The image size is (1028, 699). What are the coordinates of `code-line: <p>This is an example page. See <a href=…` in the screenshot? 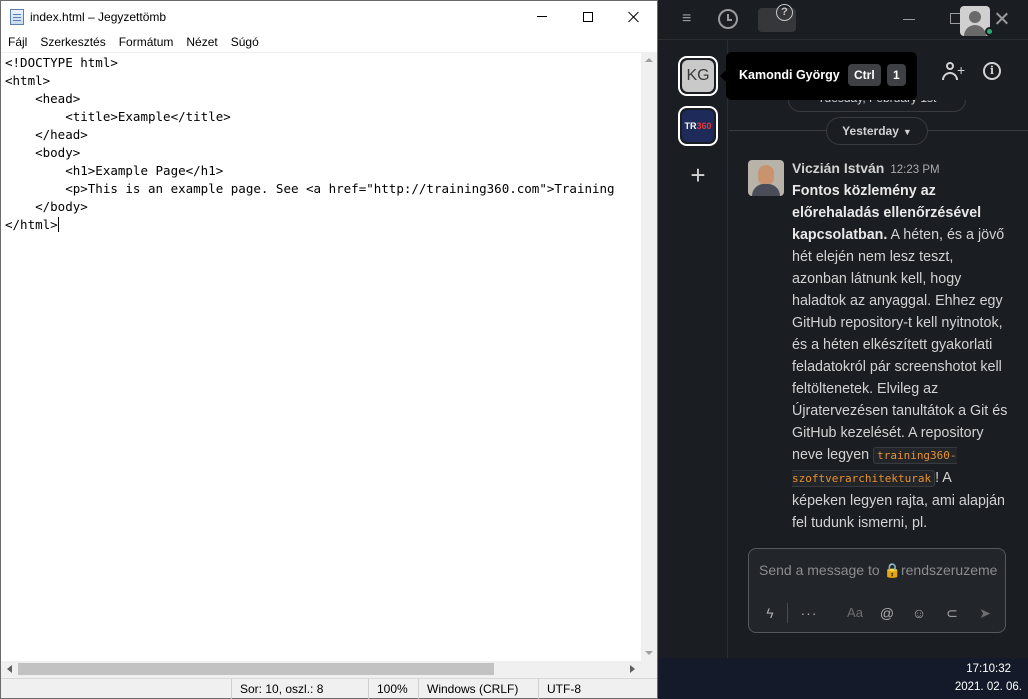 It's located at (310, 188).